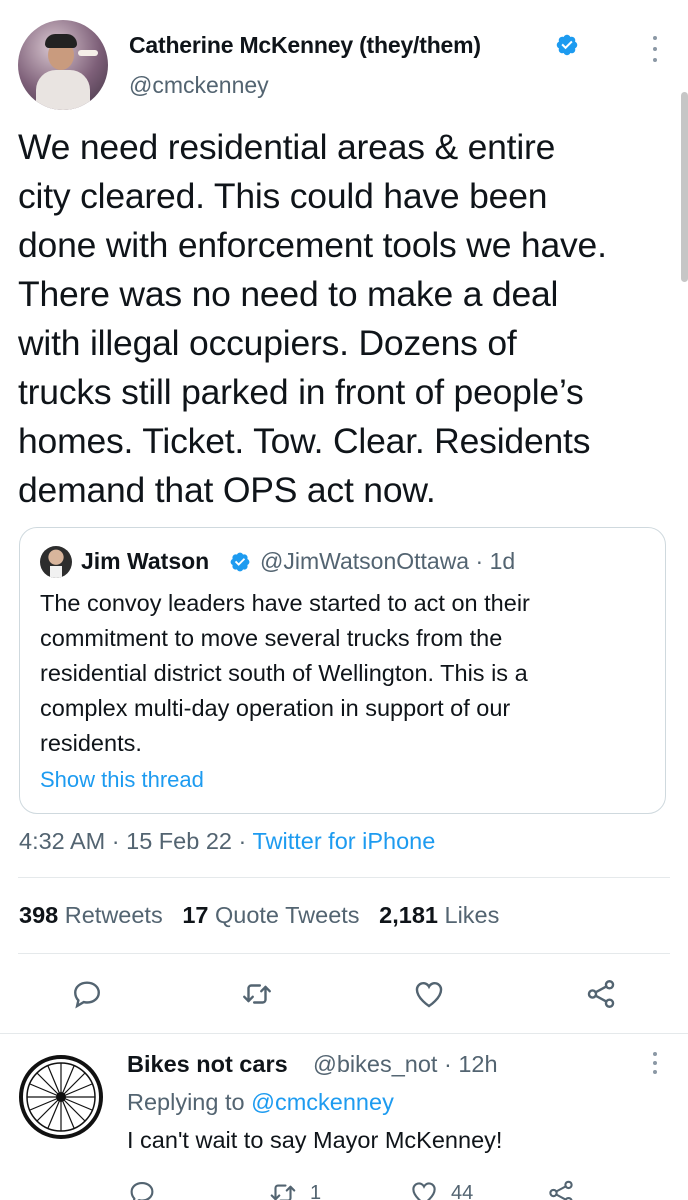 Image resolution: width=688 pixels, height=1200 pixels. What do you see at coordinates (61, 1097) in the screenshot?
I see `reply-author-avatar` at bounding box center [61, 1097].